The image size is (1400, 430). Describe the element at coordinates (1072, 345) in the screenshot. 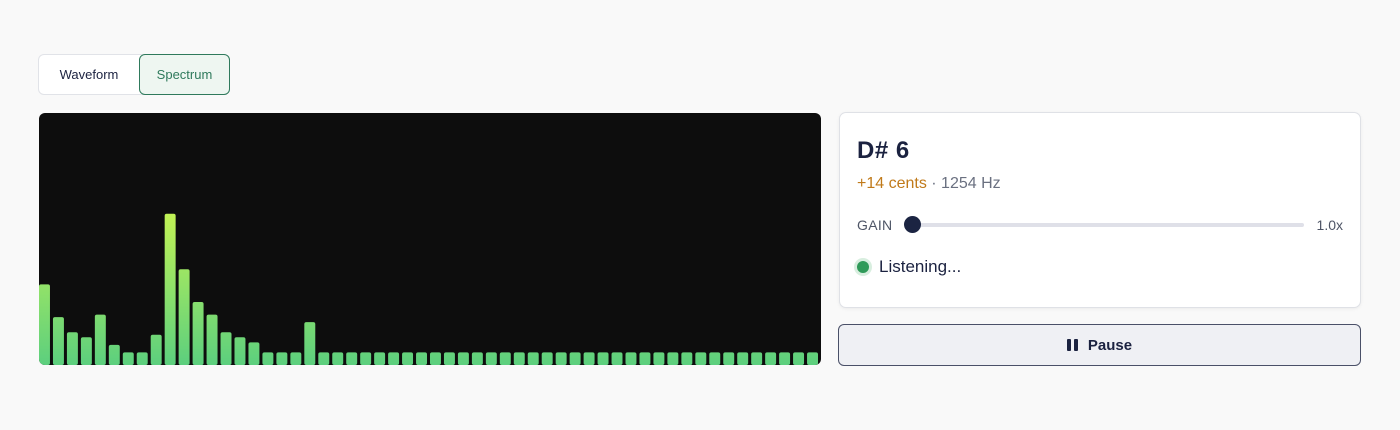

I see `pause-icon` at that location.